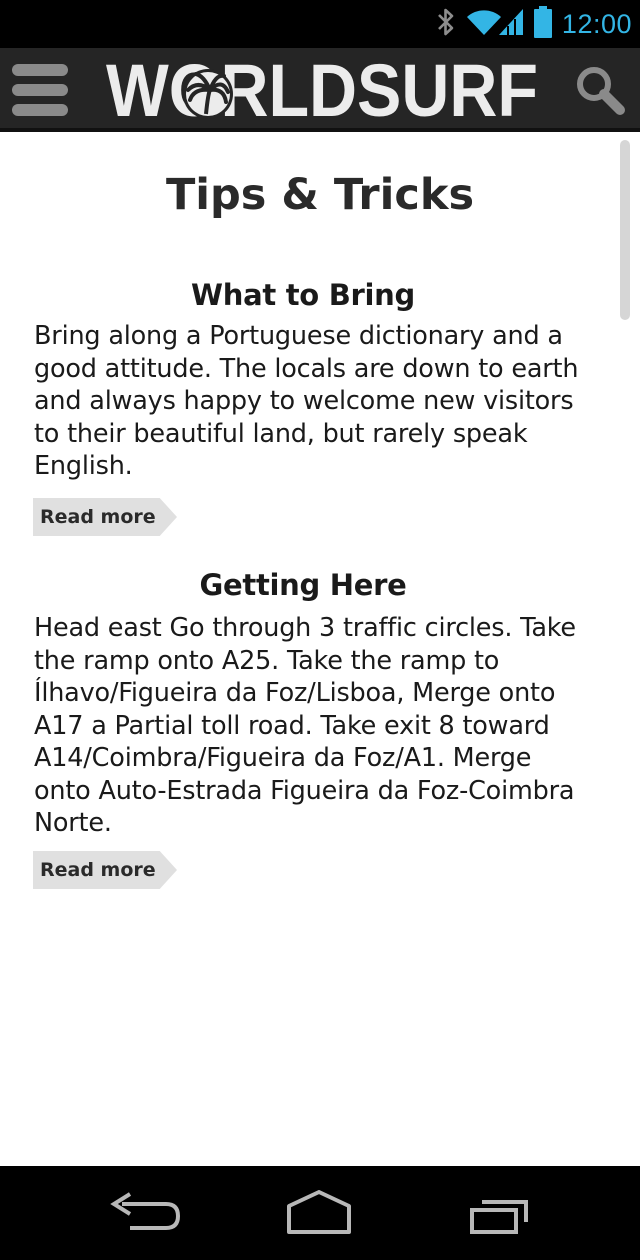 This screenshot has height=1260, width=640. What do you see at coordinates (320, 195) in the screenshot?
I see `page-title: Tips & Tricks` at bounding box center [320, 195].